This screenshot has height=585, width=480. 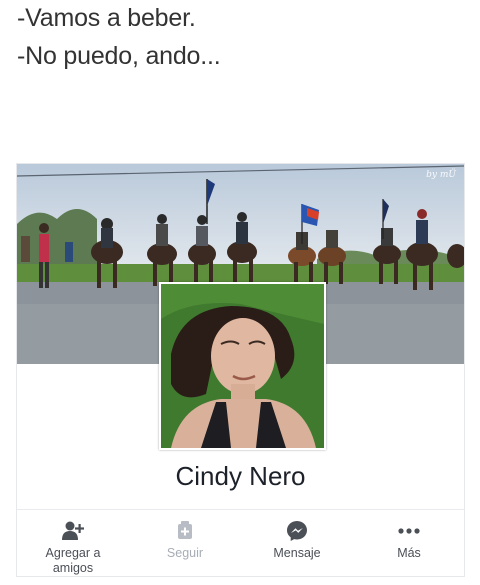 What do you see at coordinates (73, 531) in the screenshot?
I see `add-friend-icon` at bounding box center [73, 531].